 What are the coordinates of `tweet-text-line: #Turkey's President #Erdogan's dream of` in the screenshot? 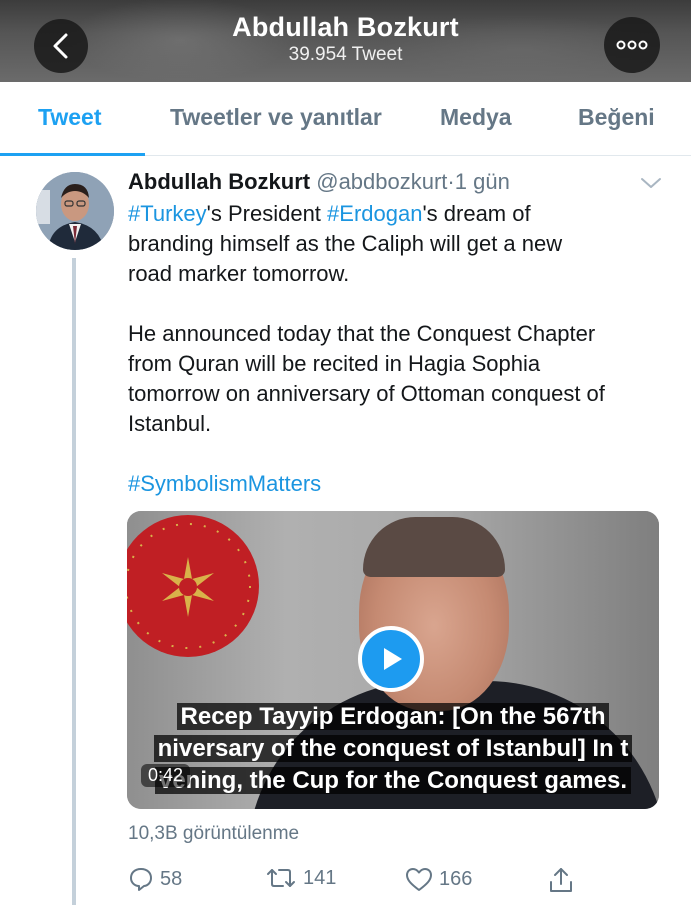 It's located at (329, 213).